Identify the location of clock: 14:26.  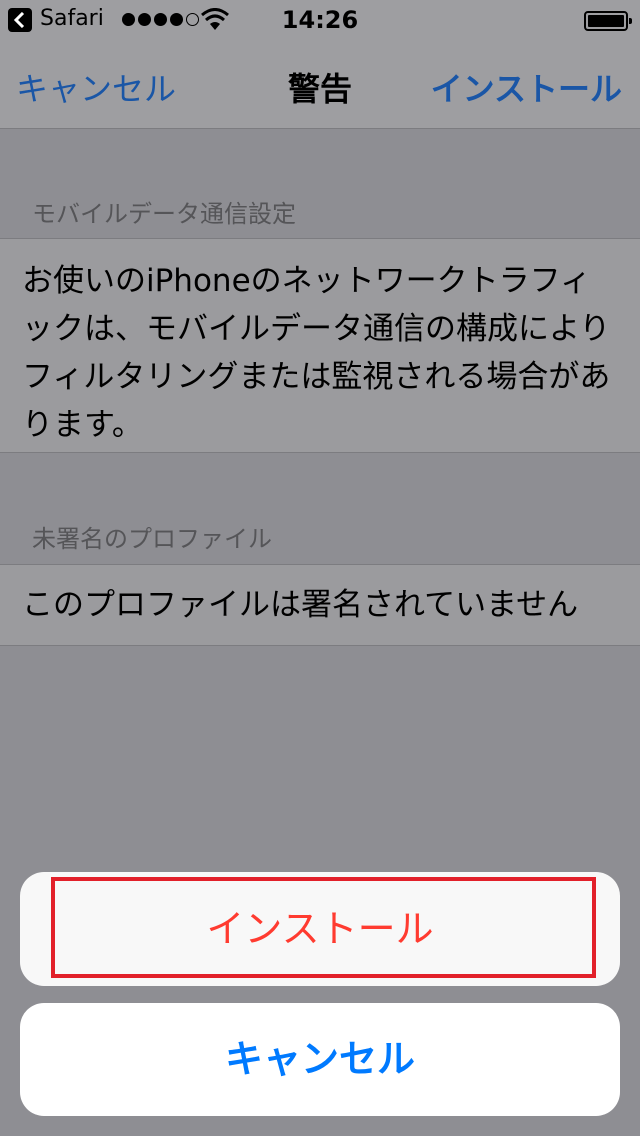
(320, 20).